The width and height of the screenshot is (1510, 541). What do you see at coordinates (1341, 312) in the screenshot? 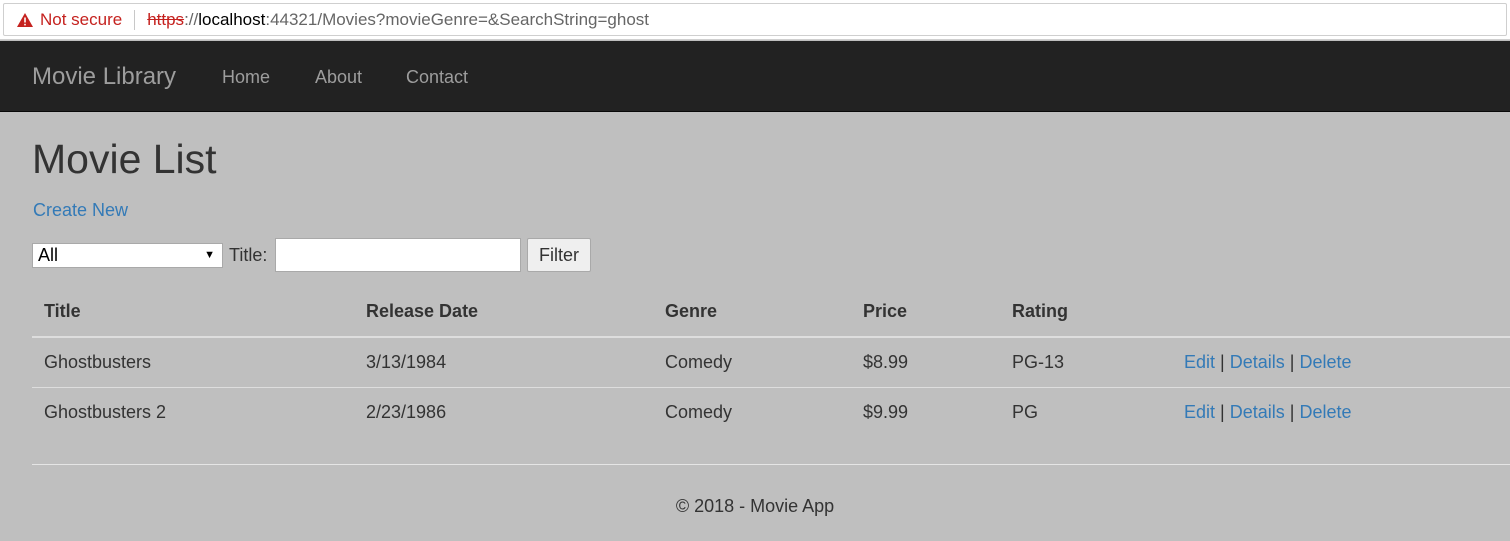
I see `header-actions` at bounding box center [1341, 312].